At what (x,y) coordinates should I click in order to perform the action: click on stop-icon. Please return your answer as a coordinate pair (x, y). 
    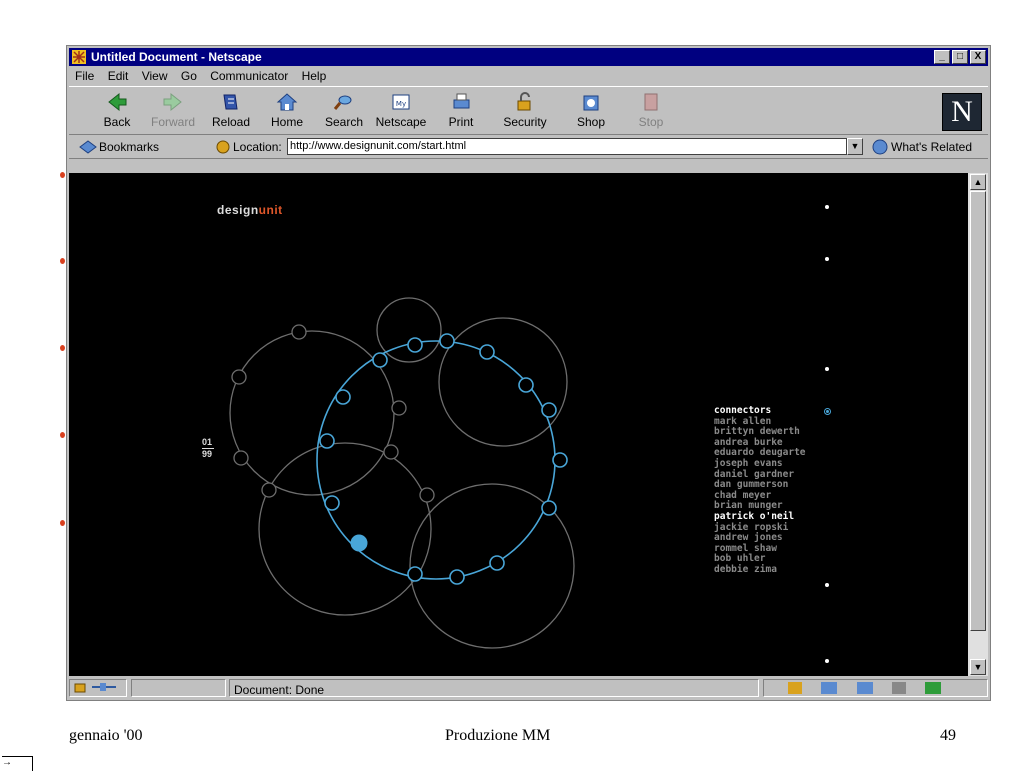
    Looking at the image, I should click on (651, 102).